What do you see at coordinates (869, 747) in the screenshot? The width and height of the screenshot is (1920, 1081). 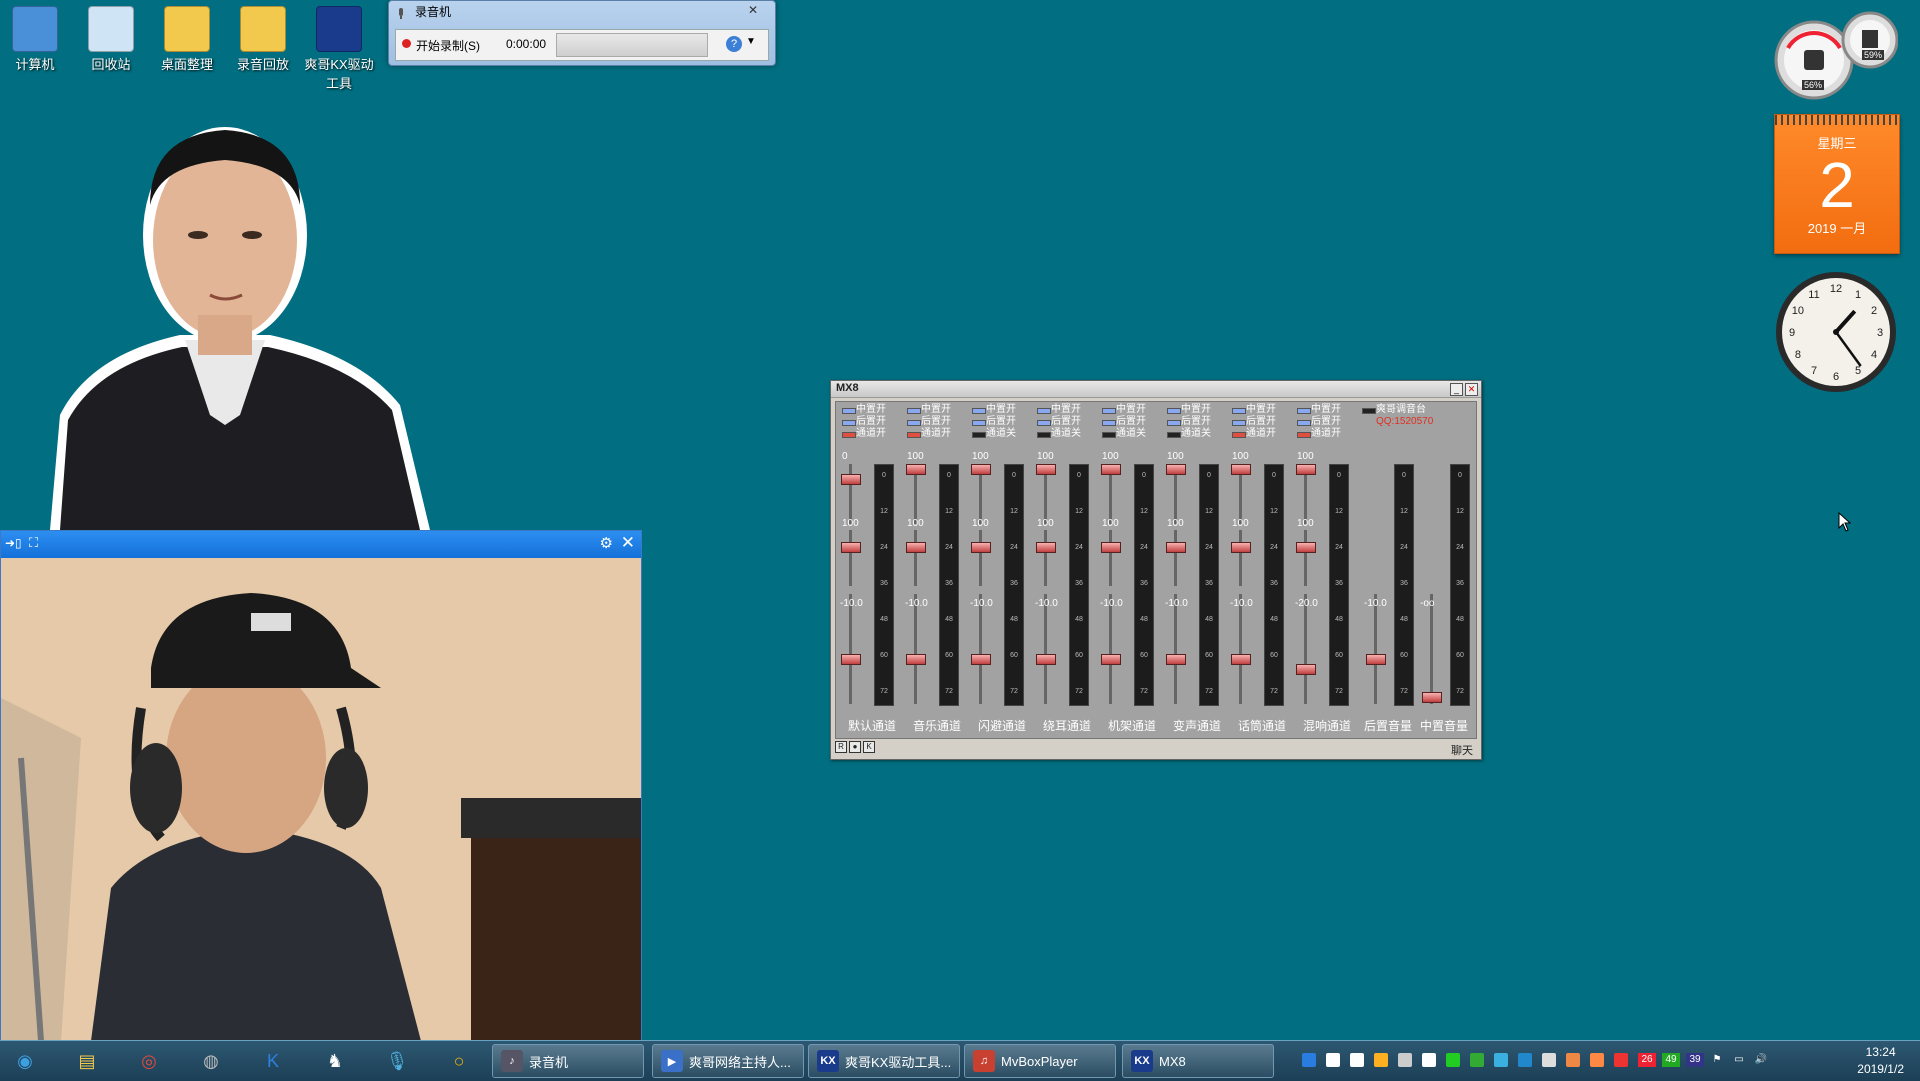 I see `status-toggle: K` at bounding box center [869, 747].